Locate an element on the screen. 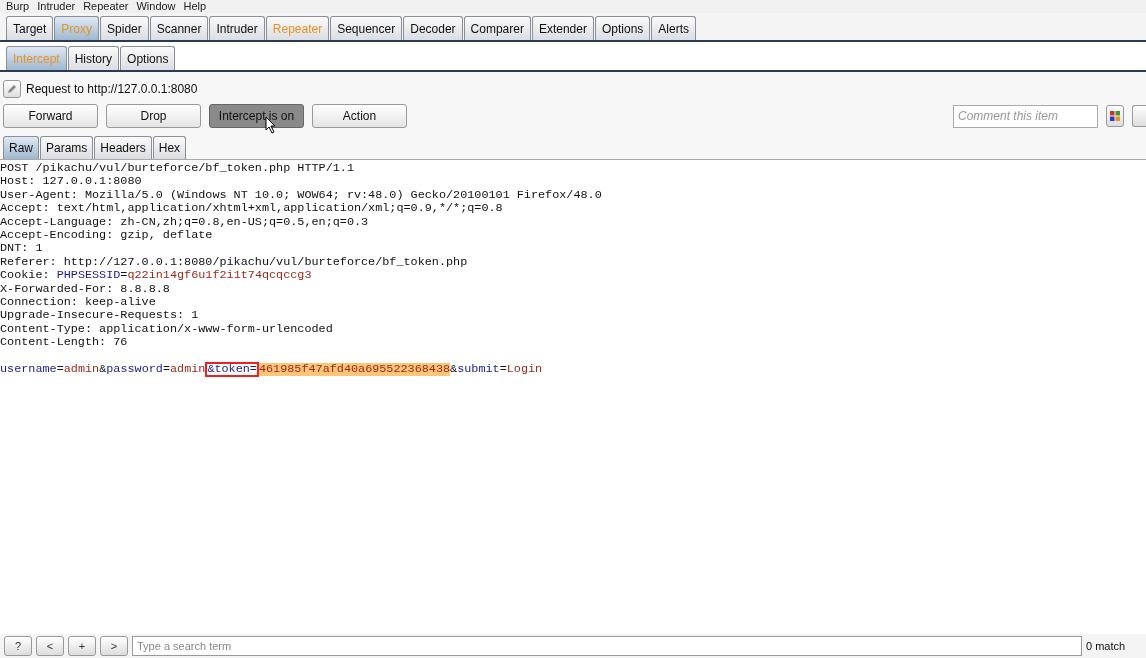 This screenshot has width=1146, height=658. view-tab: Headers is located at coordinates (123, 147).